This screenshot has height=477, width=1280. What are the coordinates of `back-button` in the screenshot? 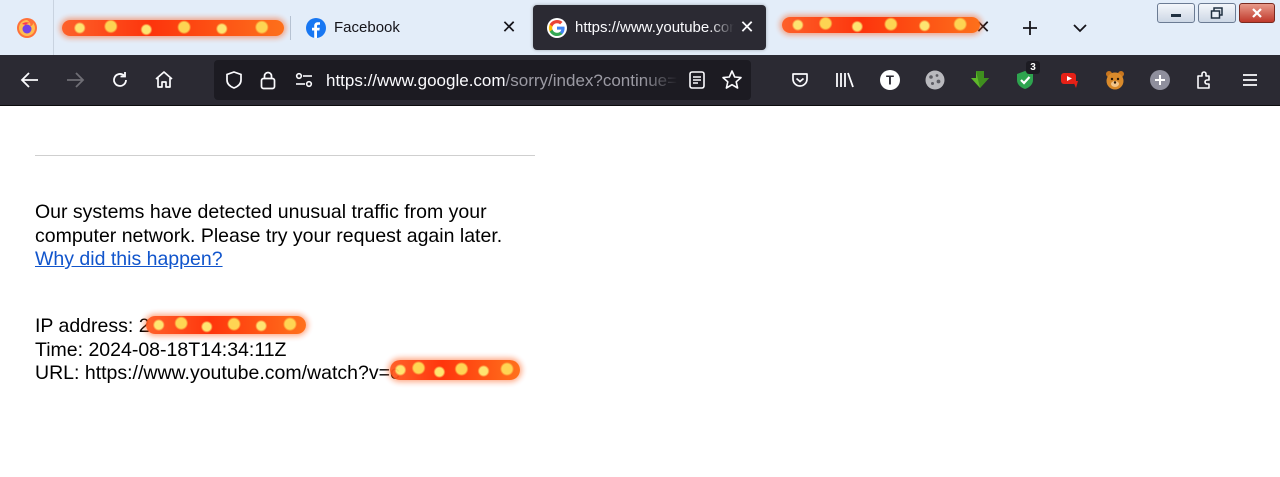 It's located at (30, 80).